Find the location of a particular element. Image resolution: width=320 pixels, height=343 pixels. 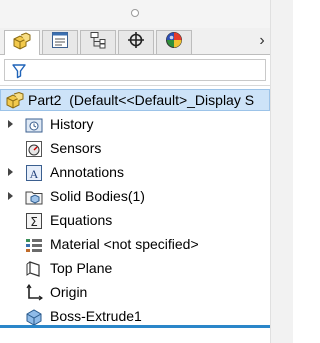

svg-text: A is located at coordinates (34, 174).